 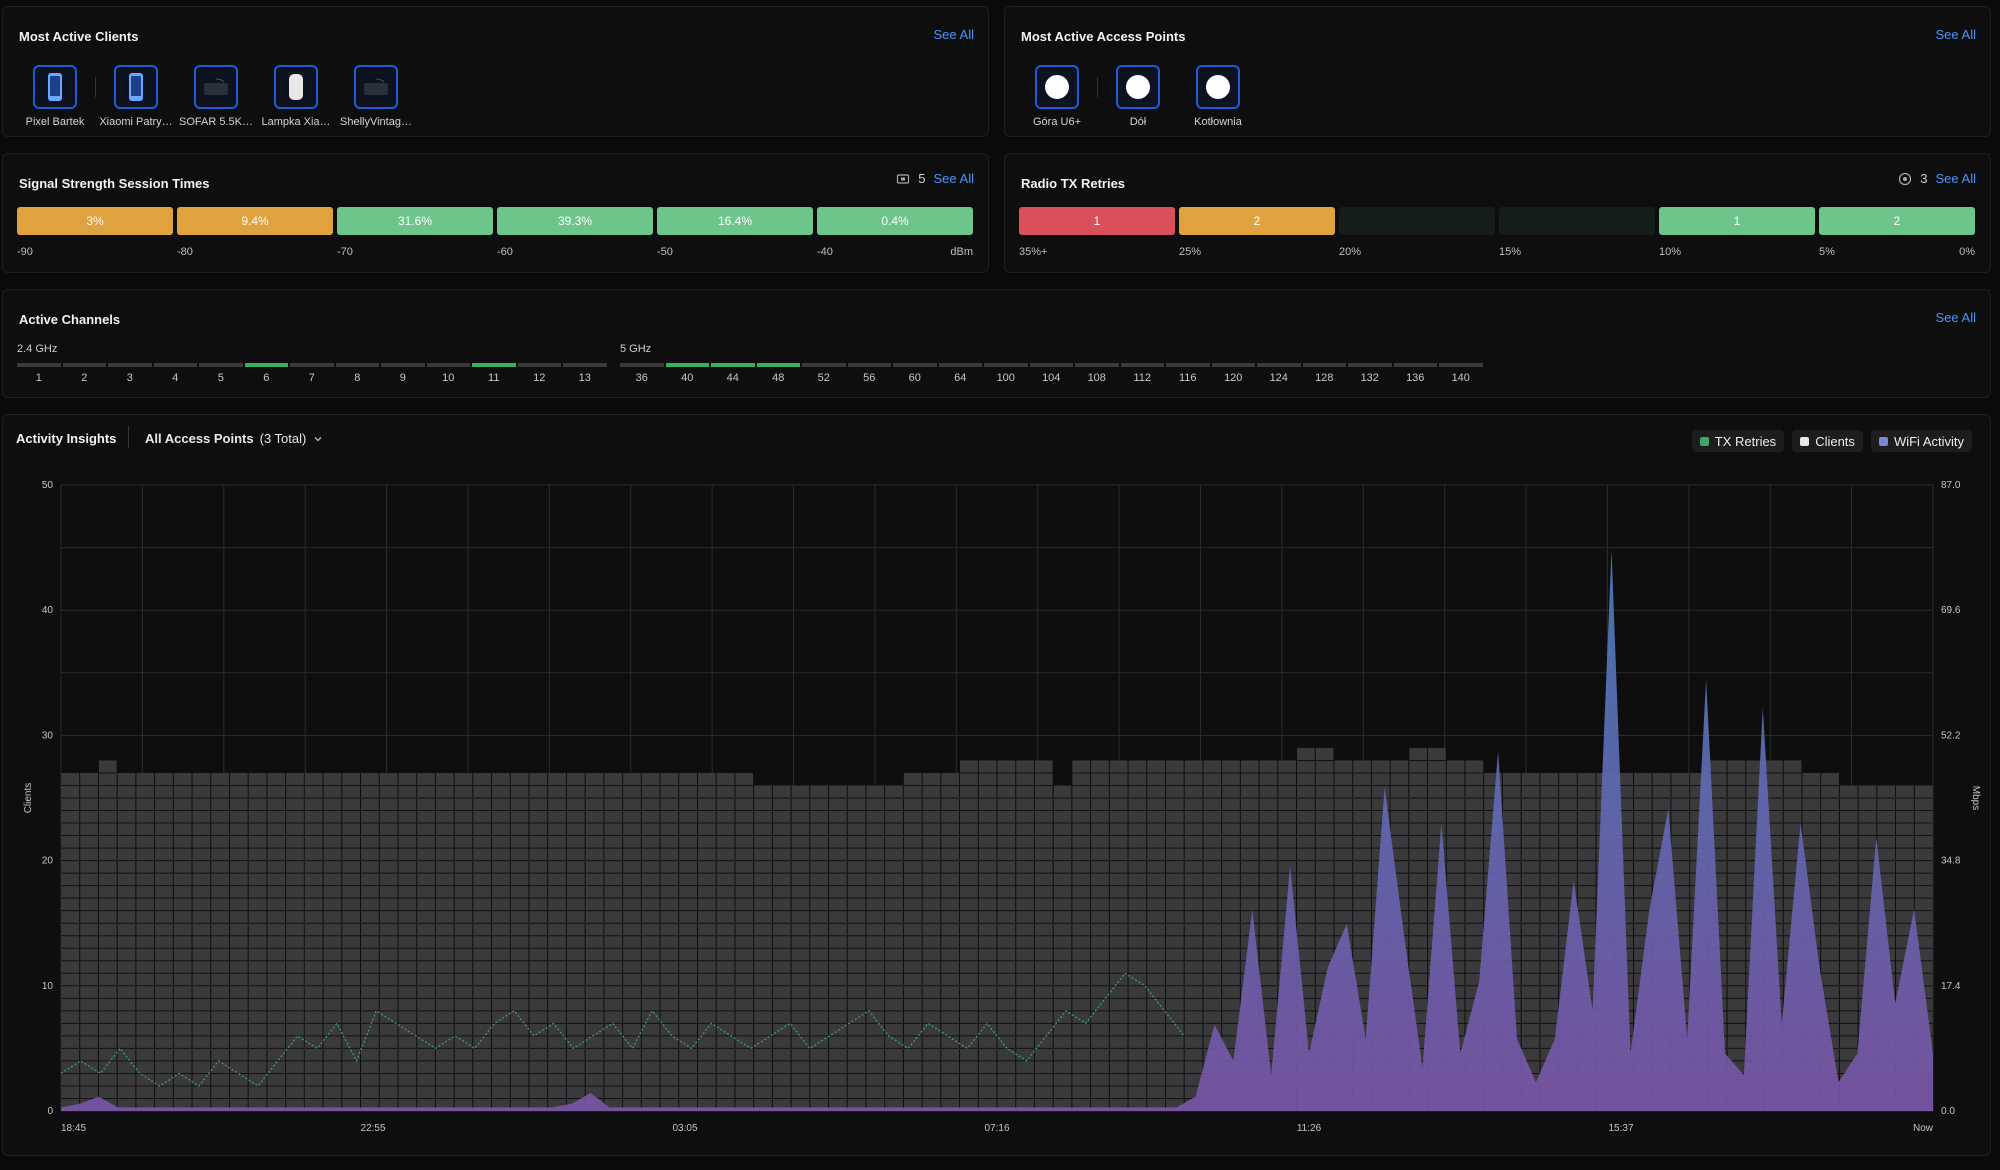 What do you see at coordinates (895, 221) in the screenshot?
I see `signal-segment: 0.4%` at bounding box center [895, 221].